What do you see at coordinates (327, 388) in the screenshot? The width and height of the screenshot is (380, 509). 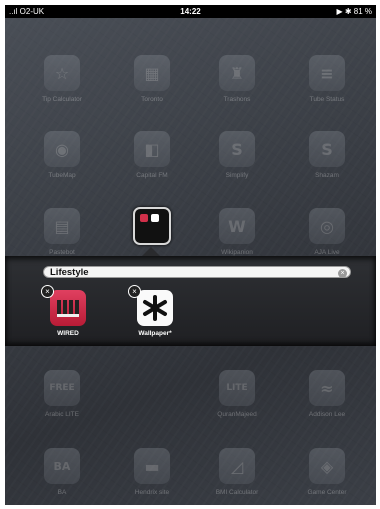 I see `addison-lee-icon: ≈` at bounding box center [327, 388].